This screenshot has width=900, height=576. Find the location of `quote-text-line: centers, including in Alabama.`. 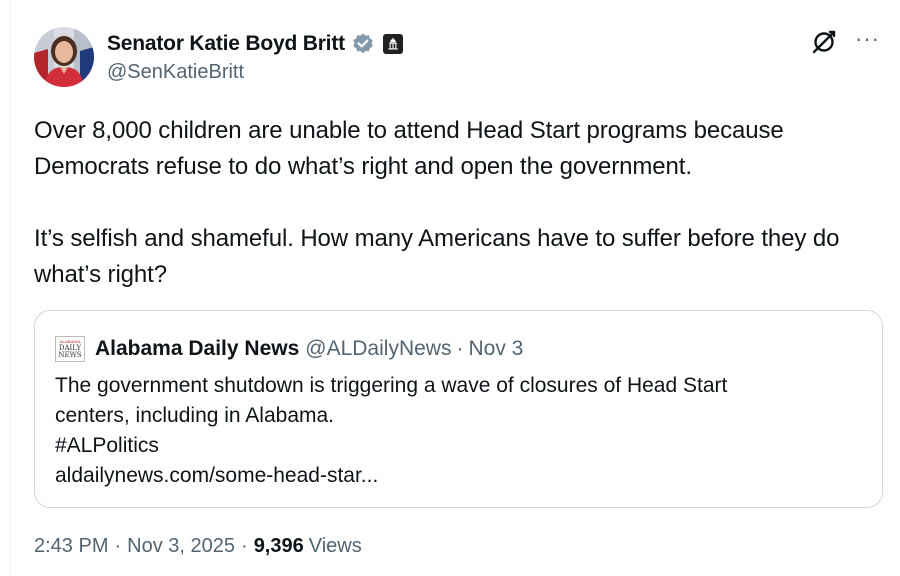

quote-text-line: centers, including in Alabama. is located at coordinates (194, 415).